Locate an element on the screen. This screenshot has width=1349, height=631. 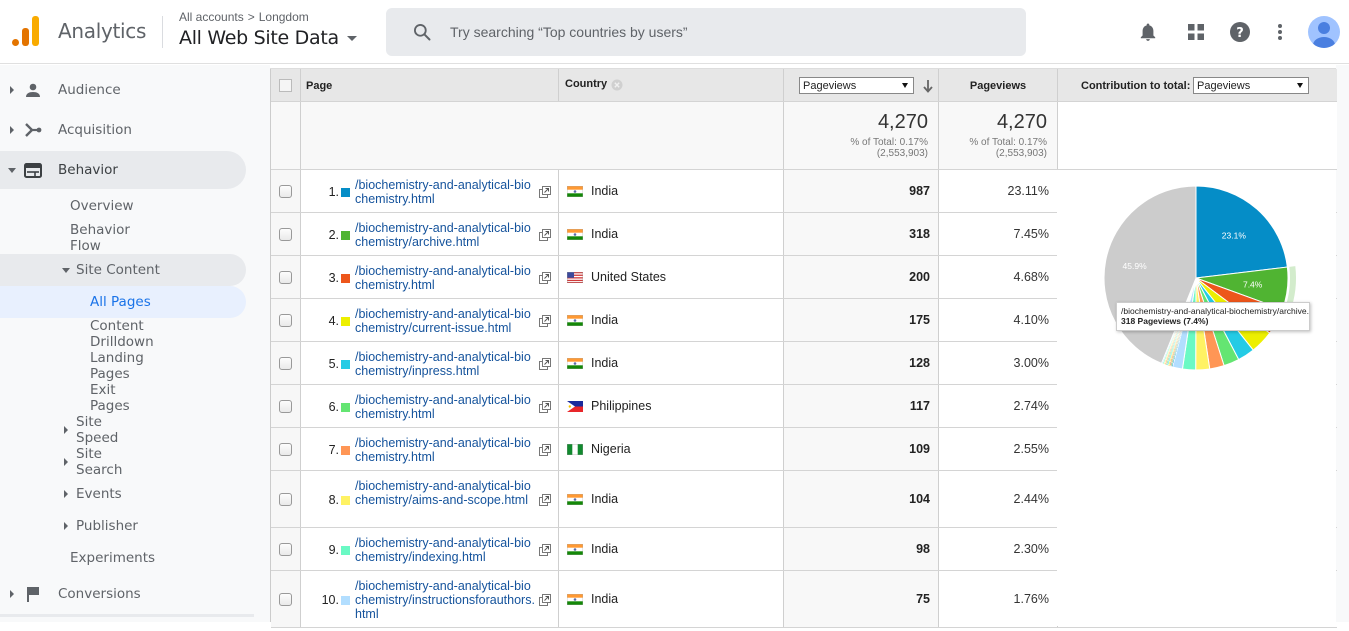
flag-us-icon is located at coordinates (575, 277).